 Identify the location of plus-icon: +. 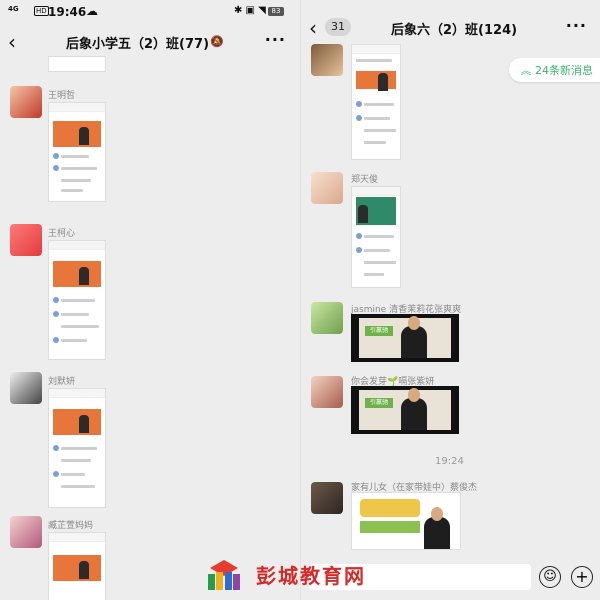
(582, 577).